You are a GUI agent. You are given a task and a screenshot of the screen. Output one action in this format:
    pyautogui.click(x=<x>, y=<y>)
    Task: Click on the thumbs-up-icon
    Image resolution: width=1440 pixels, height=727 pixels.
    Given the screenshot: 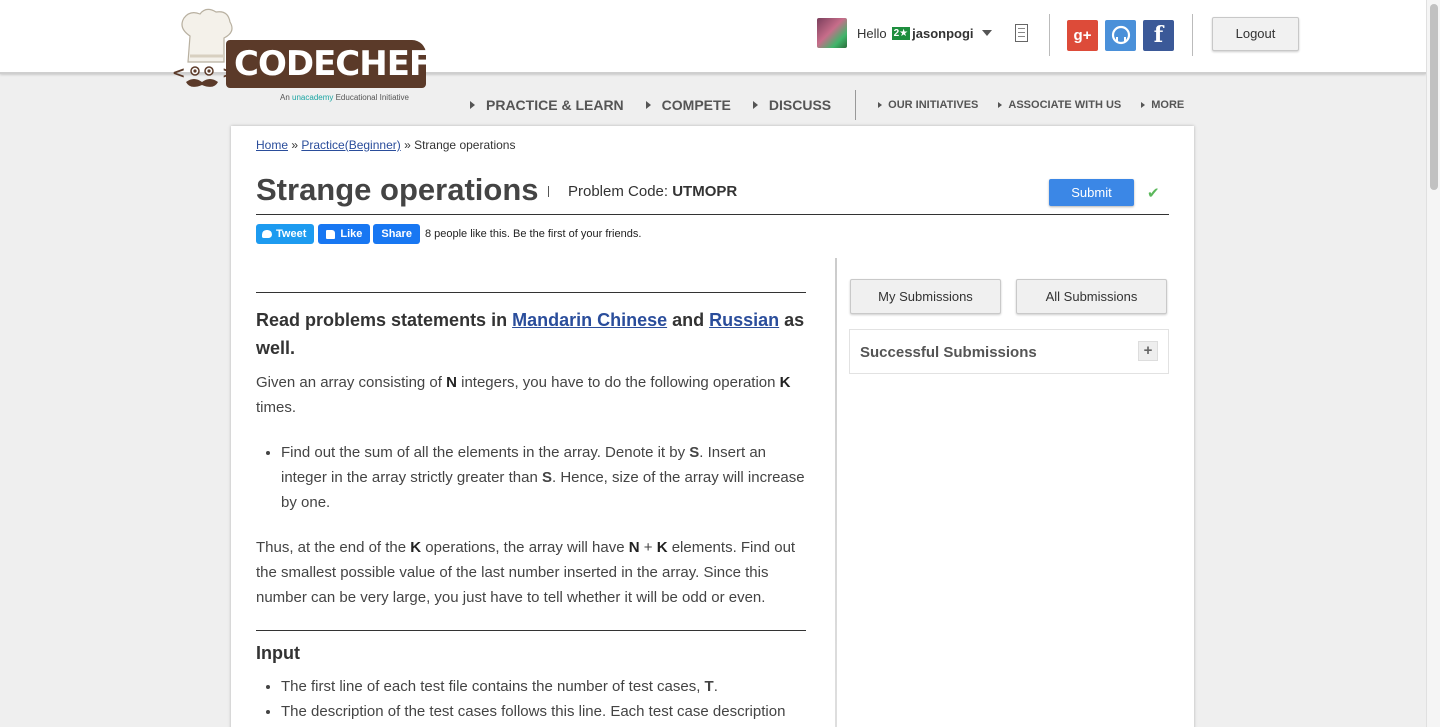 What is the action you would take?
    pyautogui.click(x=331, y=234)
    